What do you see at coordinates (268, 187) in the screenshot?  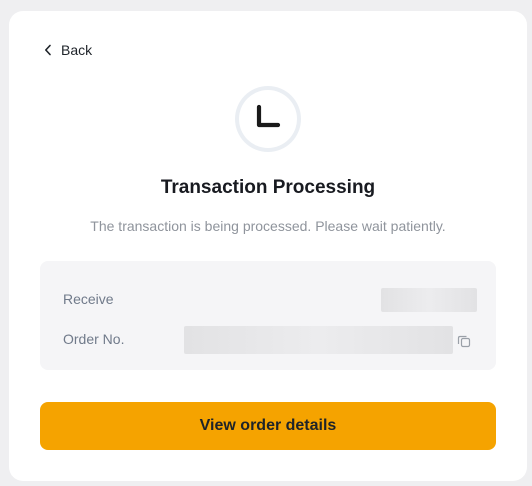 I see `status-title: Transaction Processing` at bounding box center [268, 187].